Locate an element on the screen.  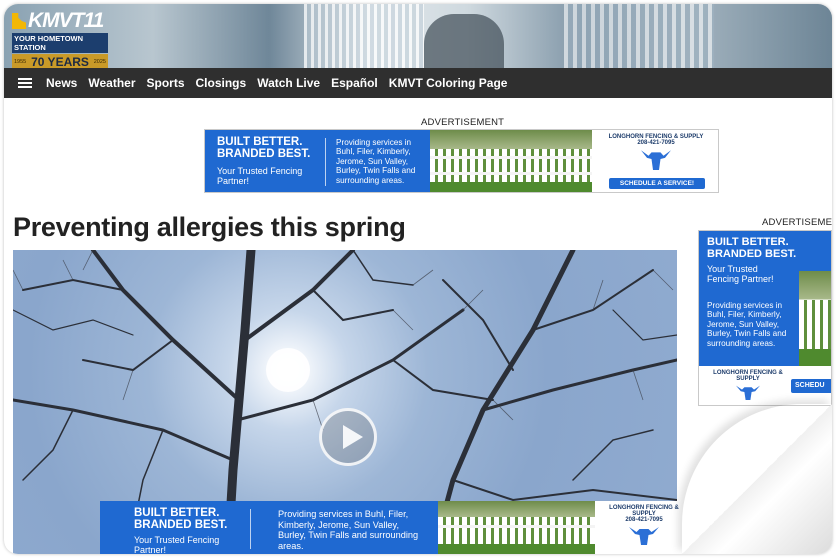
page-curl-corner is located at coordinates (757, 479).